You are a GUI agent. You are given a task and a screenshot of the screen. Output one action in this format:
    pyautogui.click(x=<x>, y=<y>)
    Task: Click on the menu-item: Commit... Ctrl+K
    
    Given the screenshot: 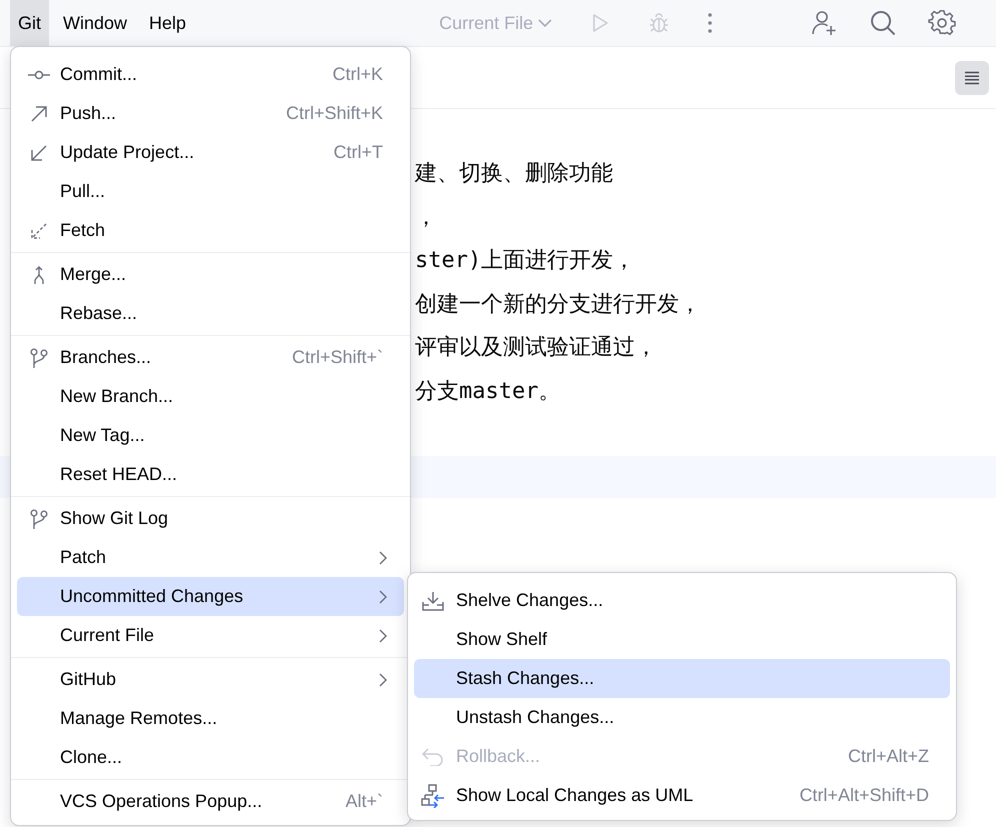 What is the action you would take?
    pyautogui.click(x=210, y=74)
    